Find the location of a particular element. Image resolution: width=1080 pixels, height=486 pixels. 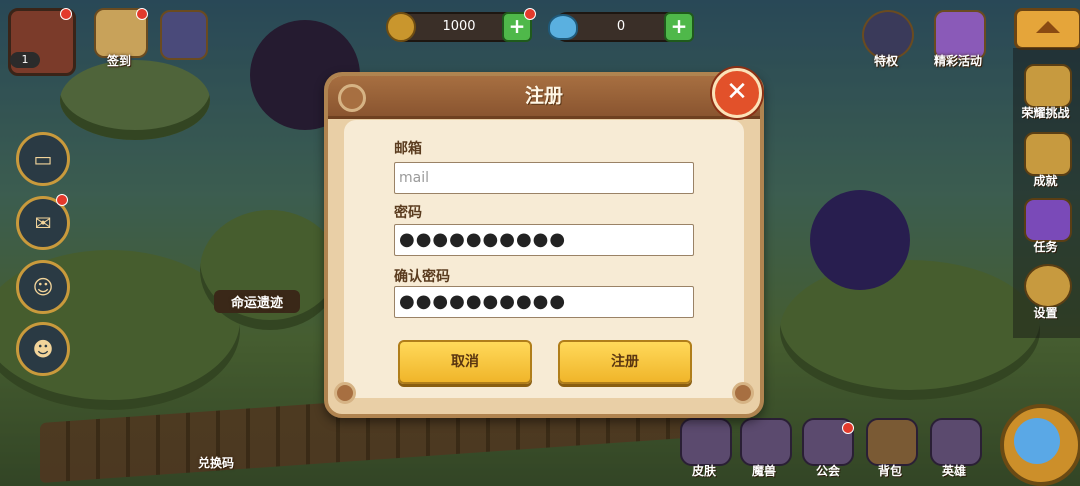

email-label: 邮箱 is located at coordinates (408, 149).